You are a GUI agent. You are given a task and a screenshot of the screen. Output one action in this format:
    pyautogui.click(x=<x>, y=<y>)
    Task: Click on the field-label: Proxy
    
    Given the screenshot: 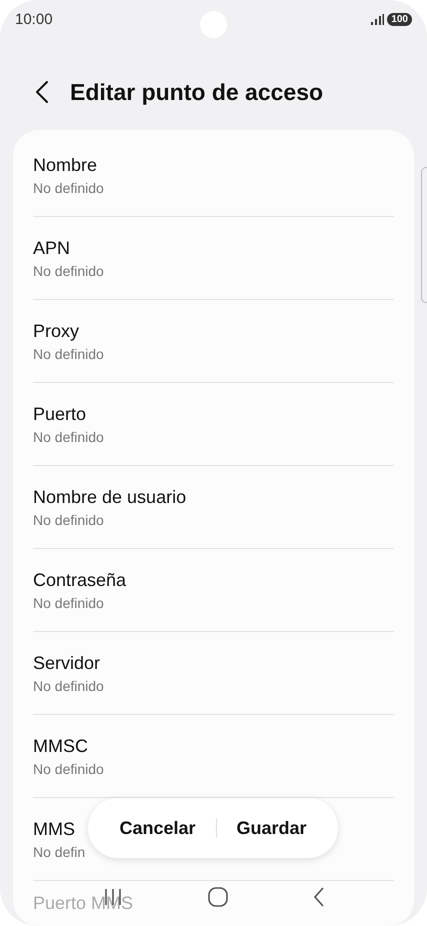 What is the action you would take?
    pyautogui.click(x=56, y=331)
    